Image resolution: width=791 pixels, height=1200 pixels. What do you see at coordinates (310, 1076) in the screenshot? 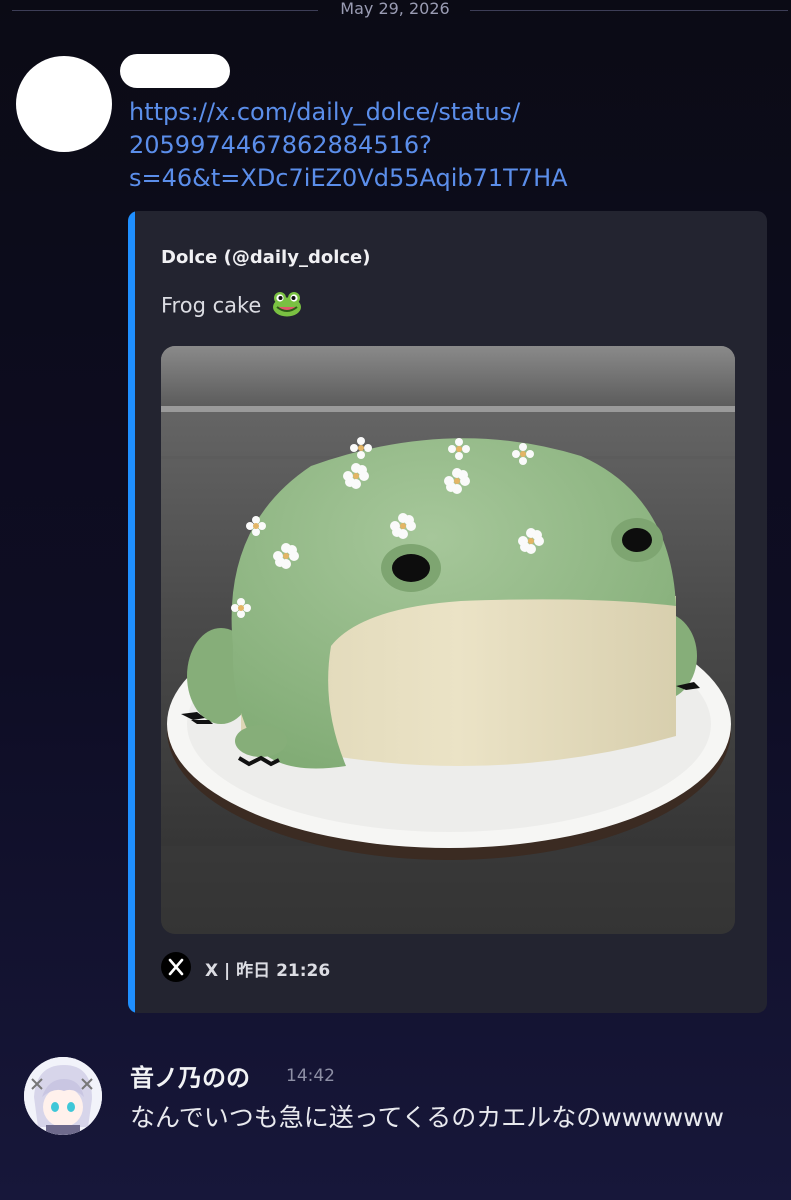
I see `message-timestamp: 14:42` at bounding box center [310, 1076].